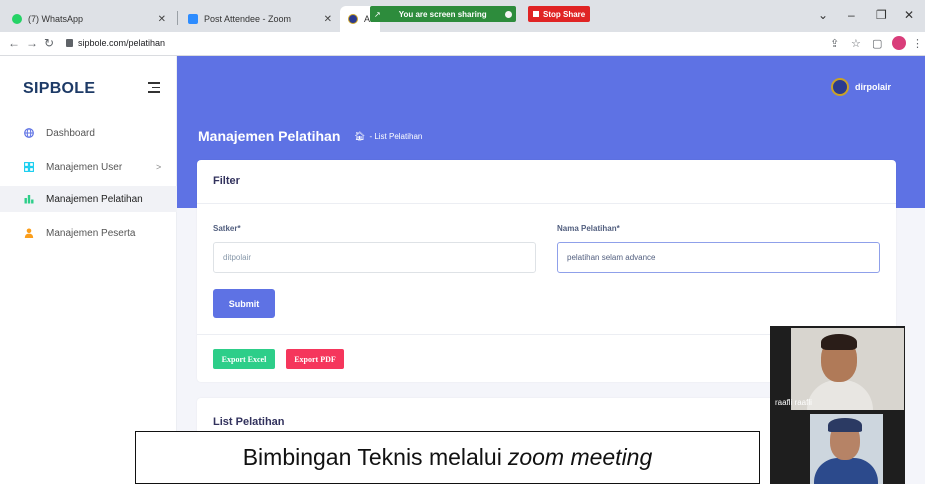 The width and height of the screenshot is (925, 484). What do you see at coordinates (588, 228) in the screenshot?
I see `nama-pelatihan-label: Nama Pelatihan*` at bounding box center [588, 228].